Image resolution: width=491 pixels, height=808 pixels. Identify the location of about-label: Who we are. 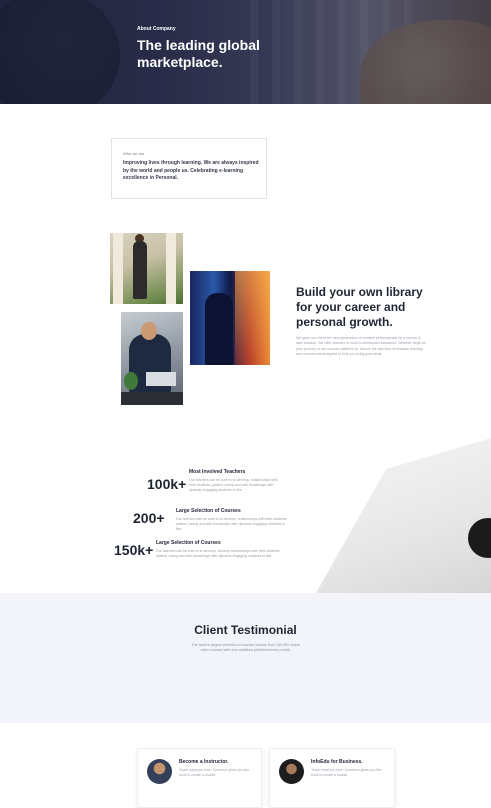
(134, 153).